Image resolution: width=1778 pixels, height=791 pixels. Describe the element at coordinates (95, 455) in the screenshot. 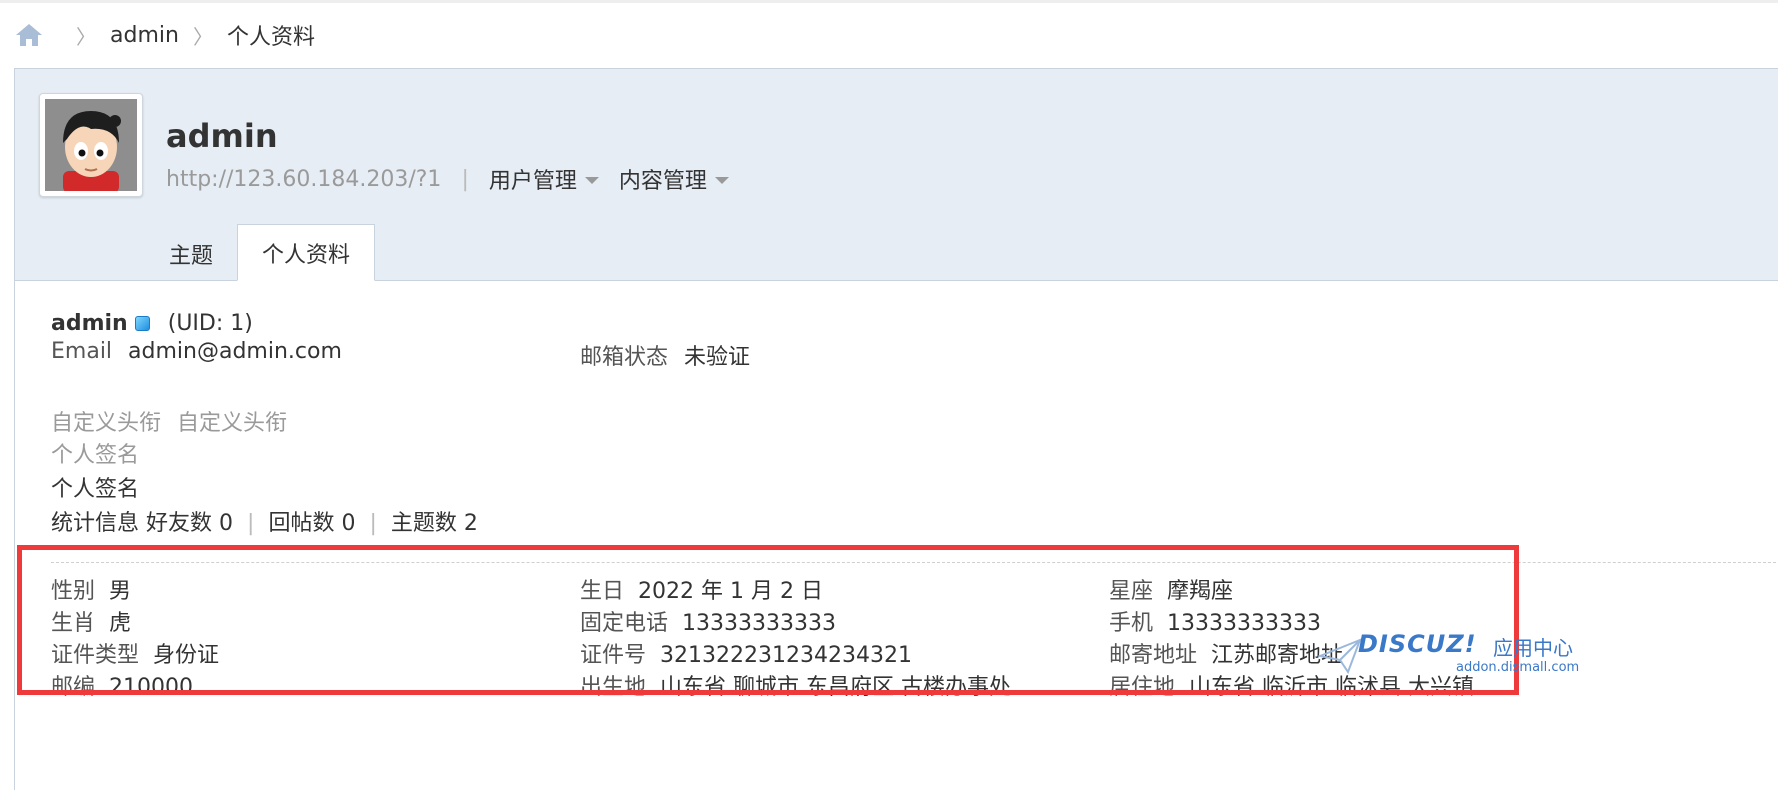

I see `signature-label: 个人签名` at that location.